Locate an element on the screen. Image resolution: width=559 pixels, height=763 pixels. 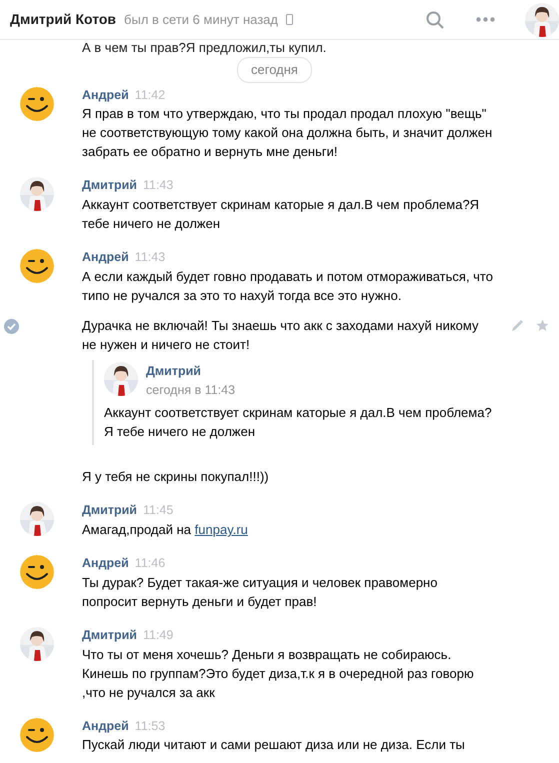
selected-check-icon is located at coordinates (11, 326).